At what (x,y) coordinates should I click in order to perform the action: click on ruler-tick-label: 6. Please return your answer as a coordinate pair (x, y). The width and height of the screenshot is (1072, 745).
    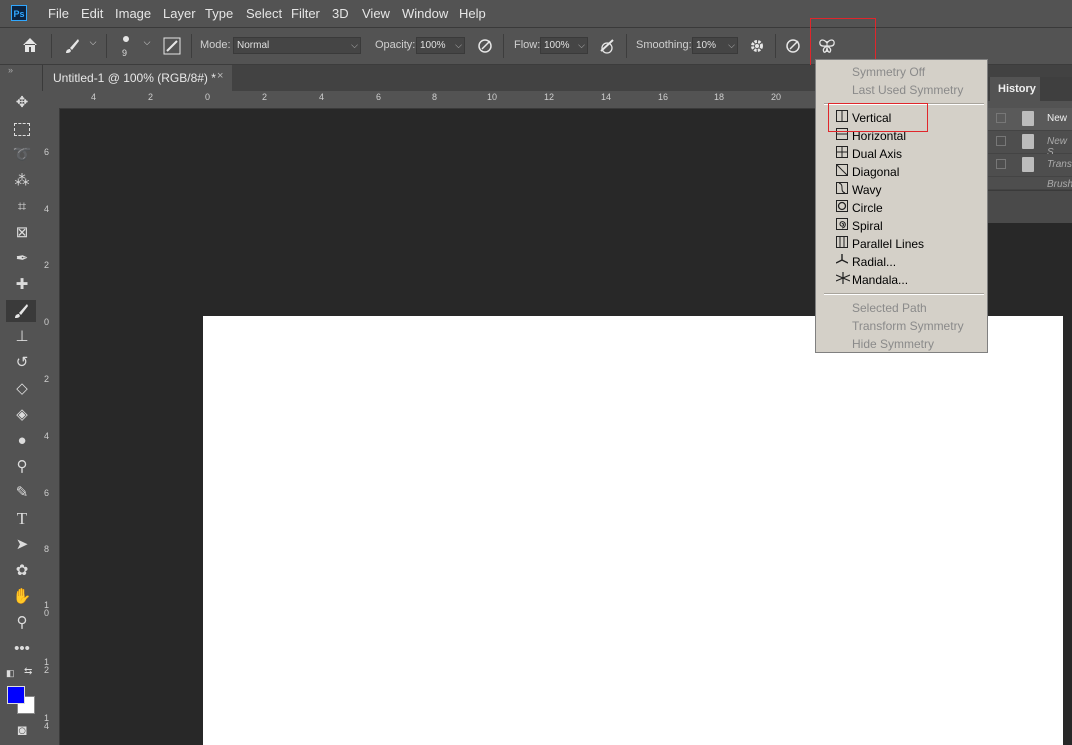
    Looking at the image, I should click on (379, 97).